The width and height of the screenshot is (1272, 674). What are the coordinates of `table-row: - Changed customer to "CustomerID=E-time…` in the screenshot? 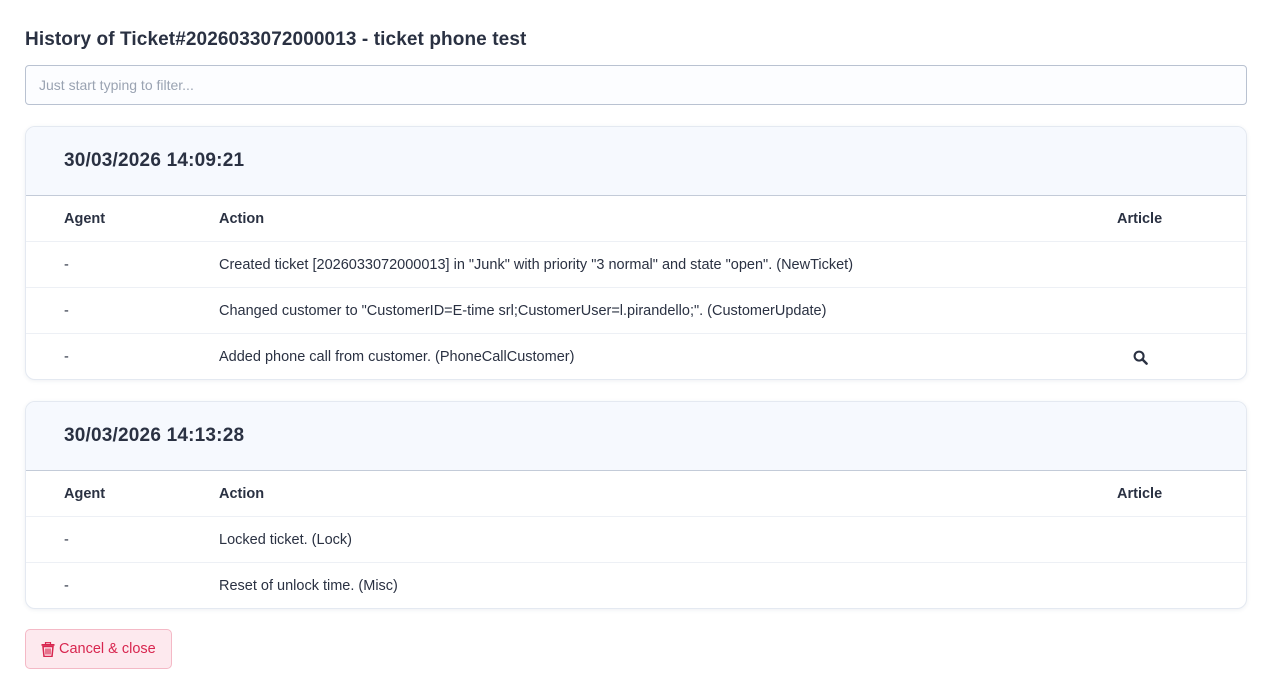 It's located at (636, 311).